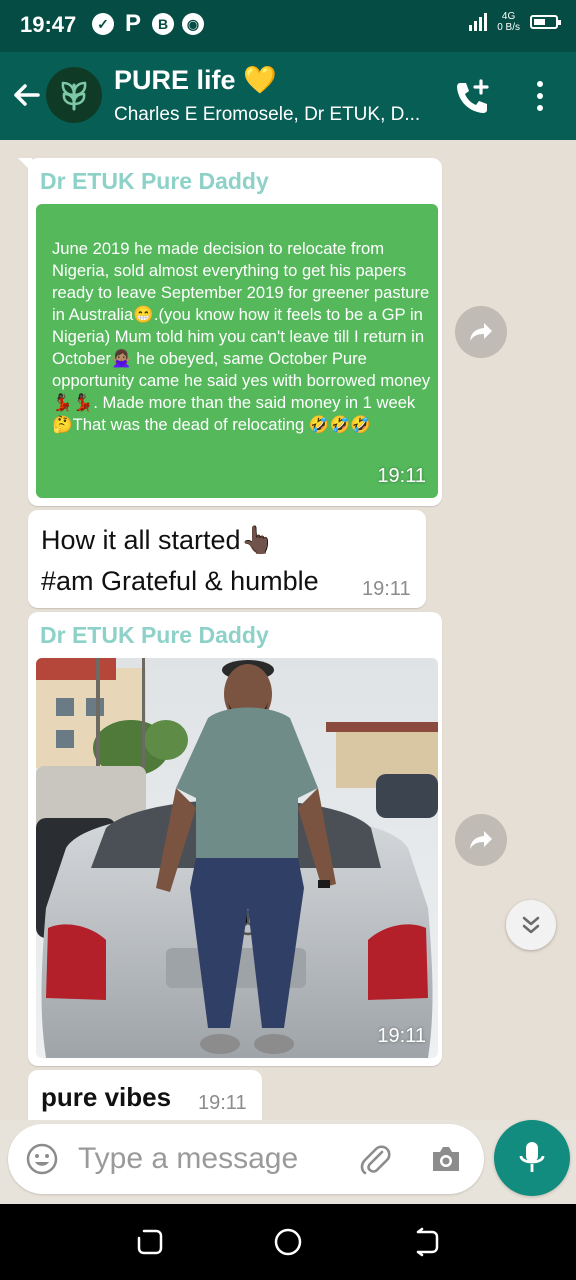 The width and height of the screenshot is (576, 1280). I want to click on message-bubble: pure vibes 19:11, so click(145, 1095).